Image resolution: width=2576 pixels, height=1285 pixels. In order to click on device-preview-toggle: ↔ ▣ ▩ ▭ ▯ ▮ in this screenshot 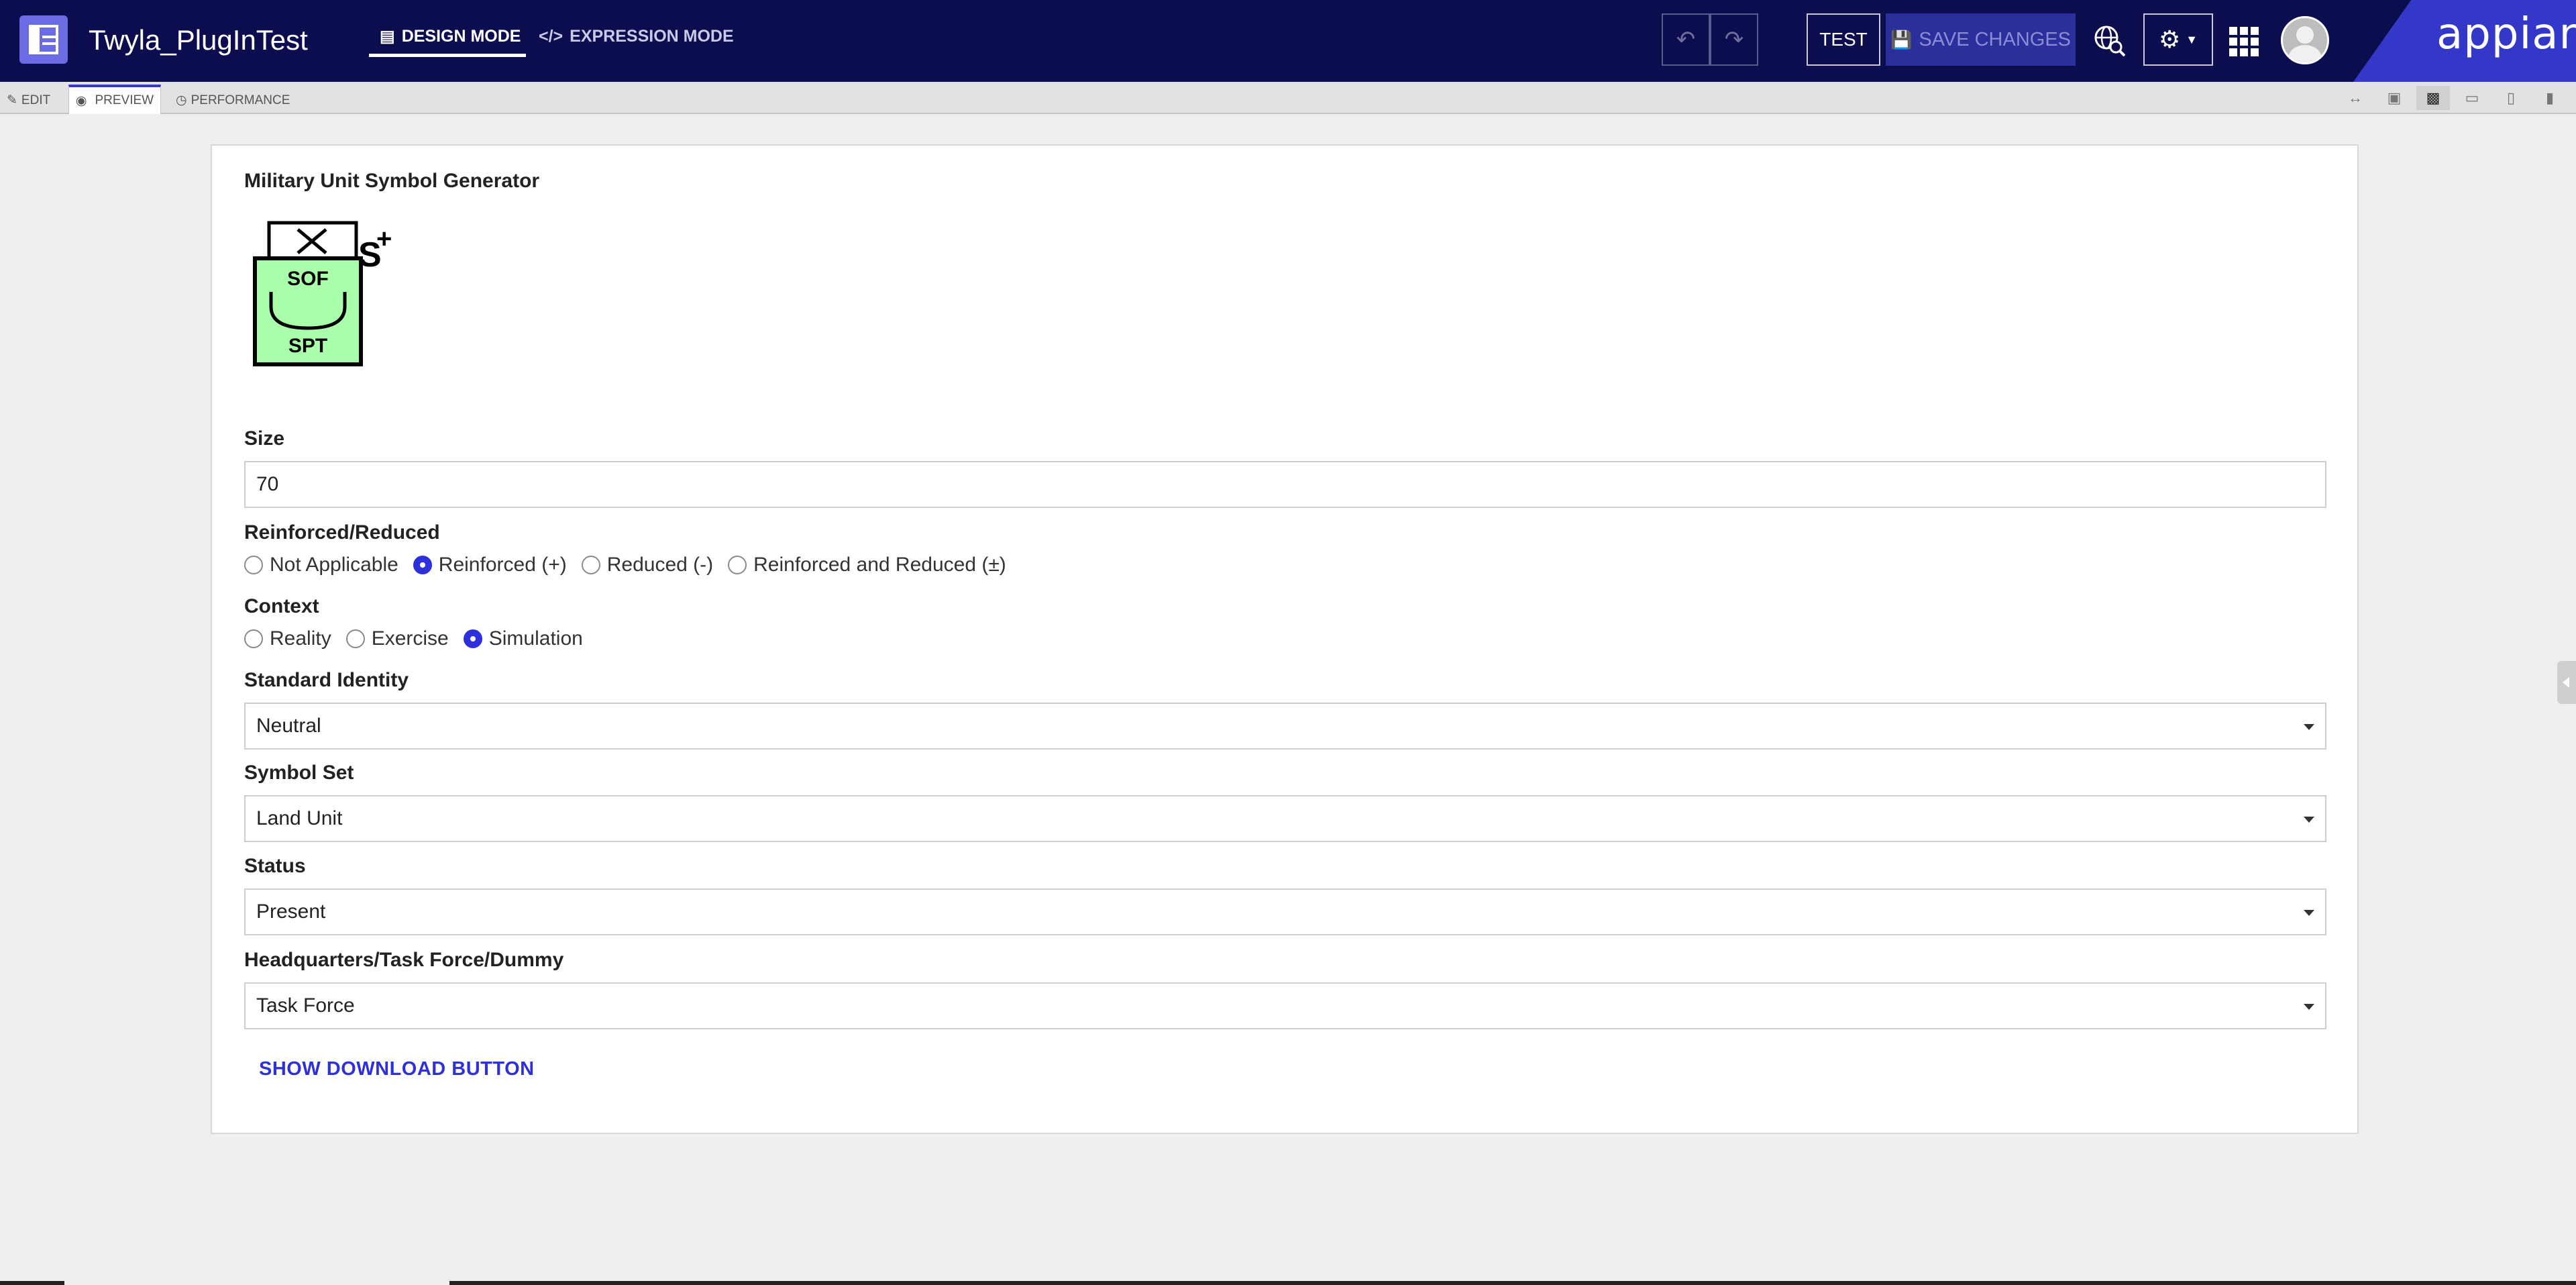, I will do `click(2453, 98)`.